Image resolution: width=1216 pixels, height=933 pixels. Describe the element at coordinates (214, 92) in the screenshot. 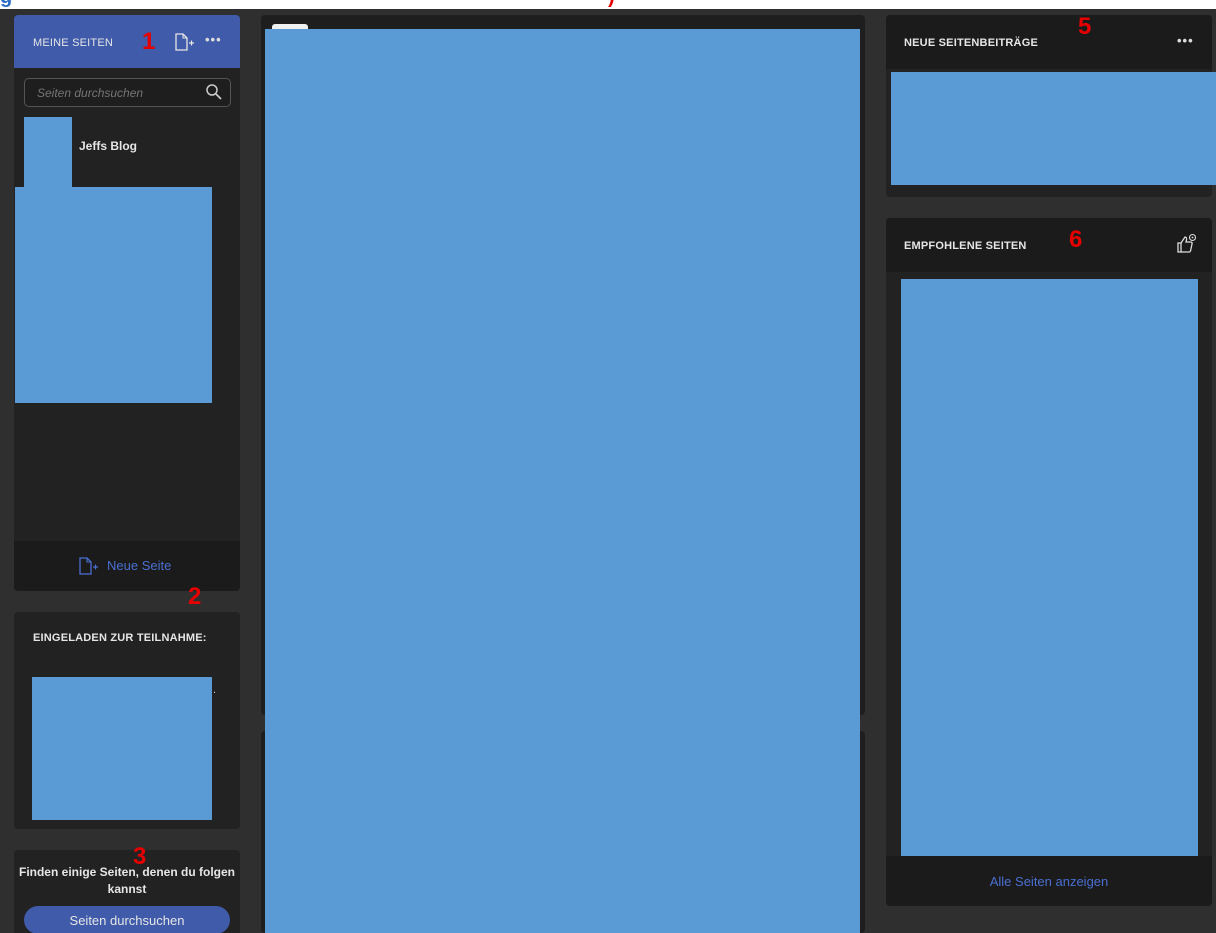

I see `search-icon` at that location.